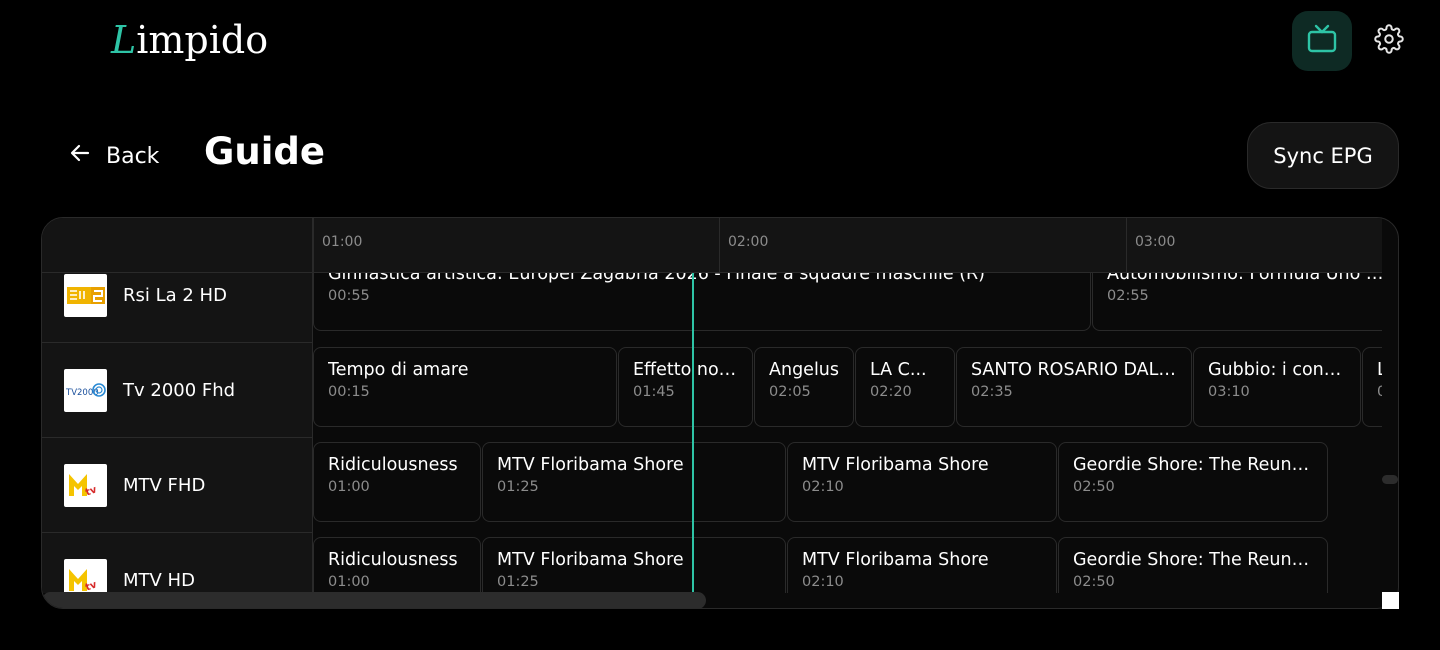 This screenshot has height=650, width=1440. What do you see at coordinates (85, 295) in the screenshot?
I see `channel-logo-rsi` at bounding box center [85, 295].